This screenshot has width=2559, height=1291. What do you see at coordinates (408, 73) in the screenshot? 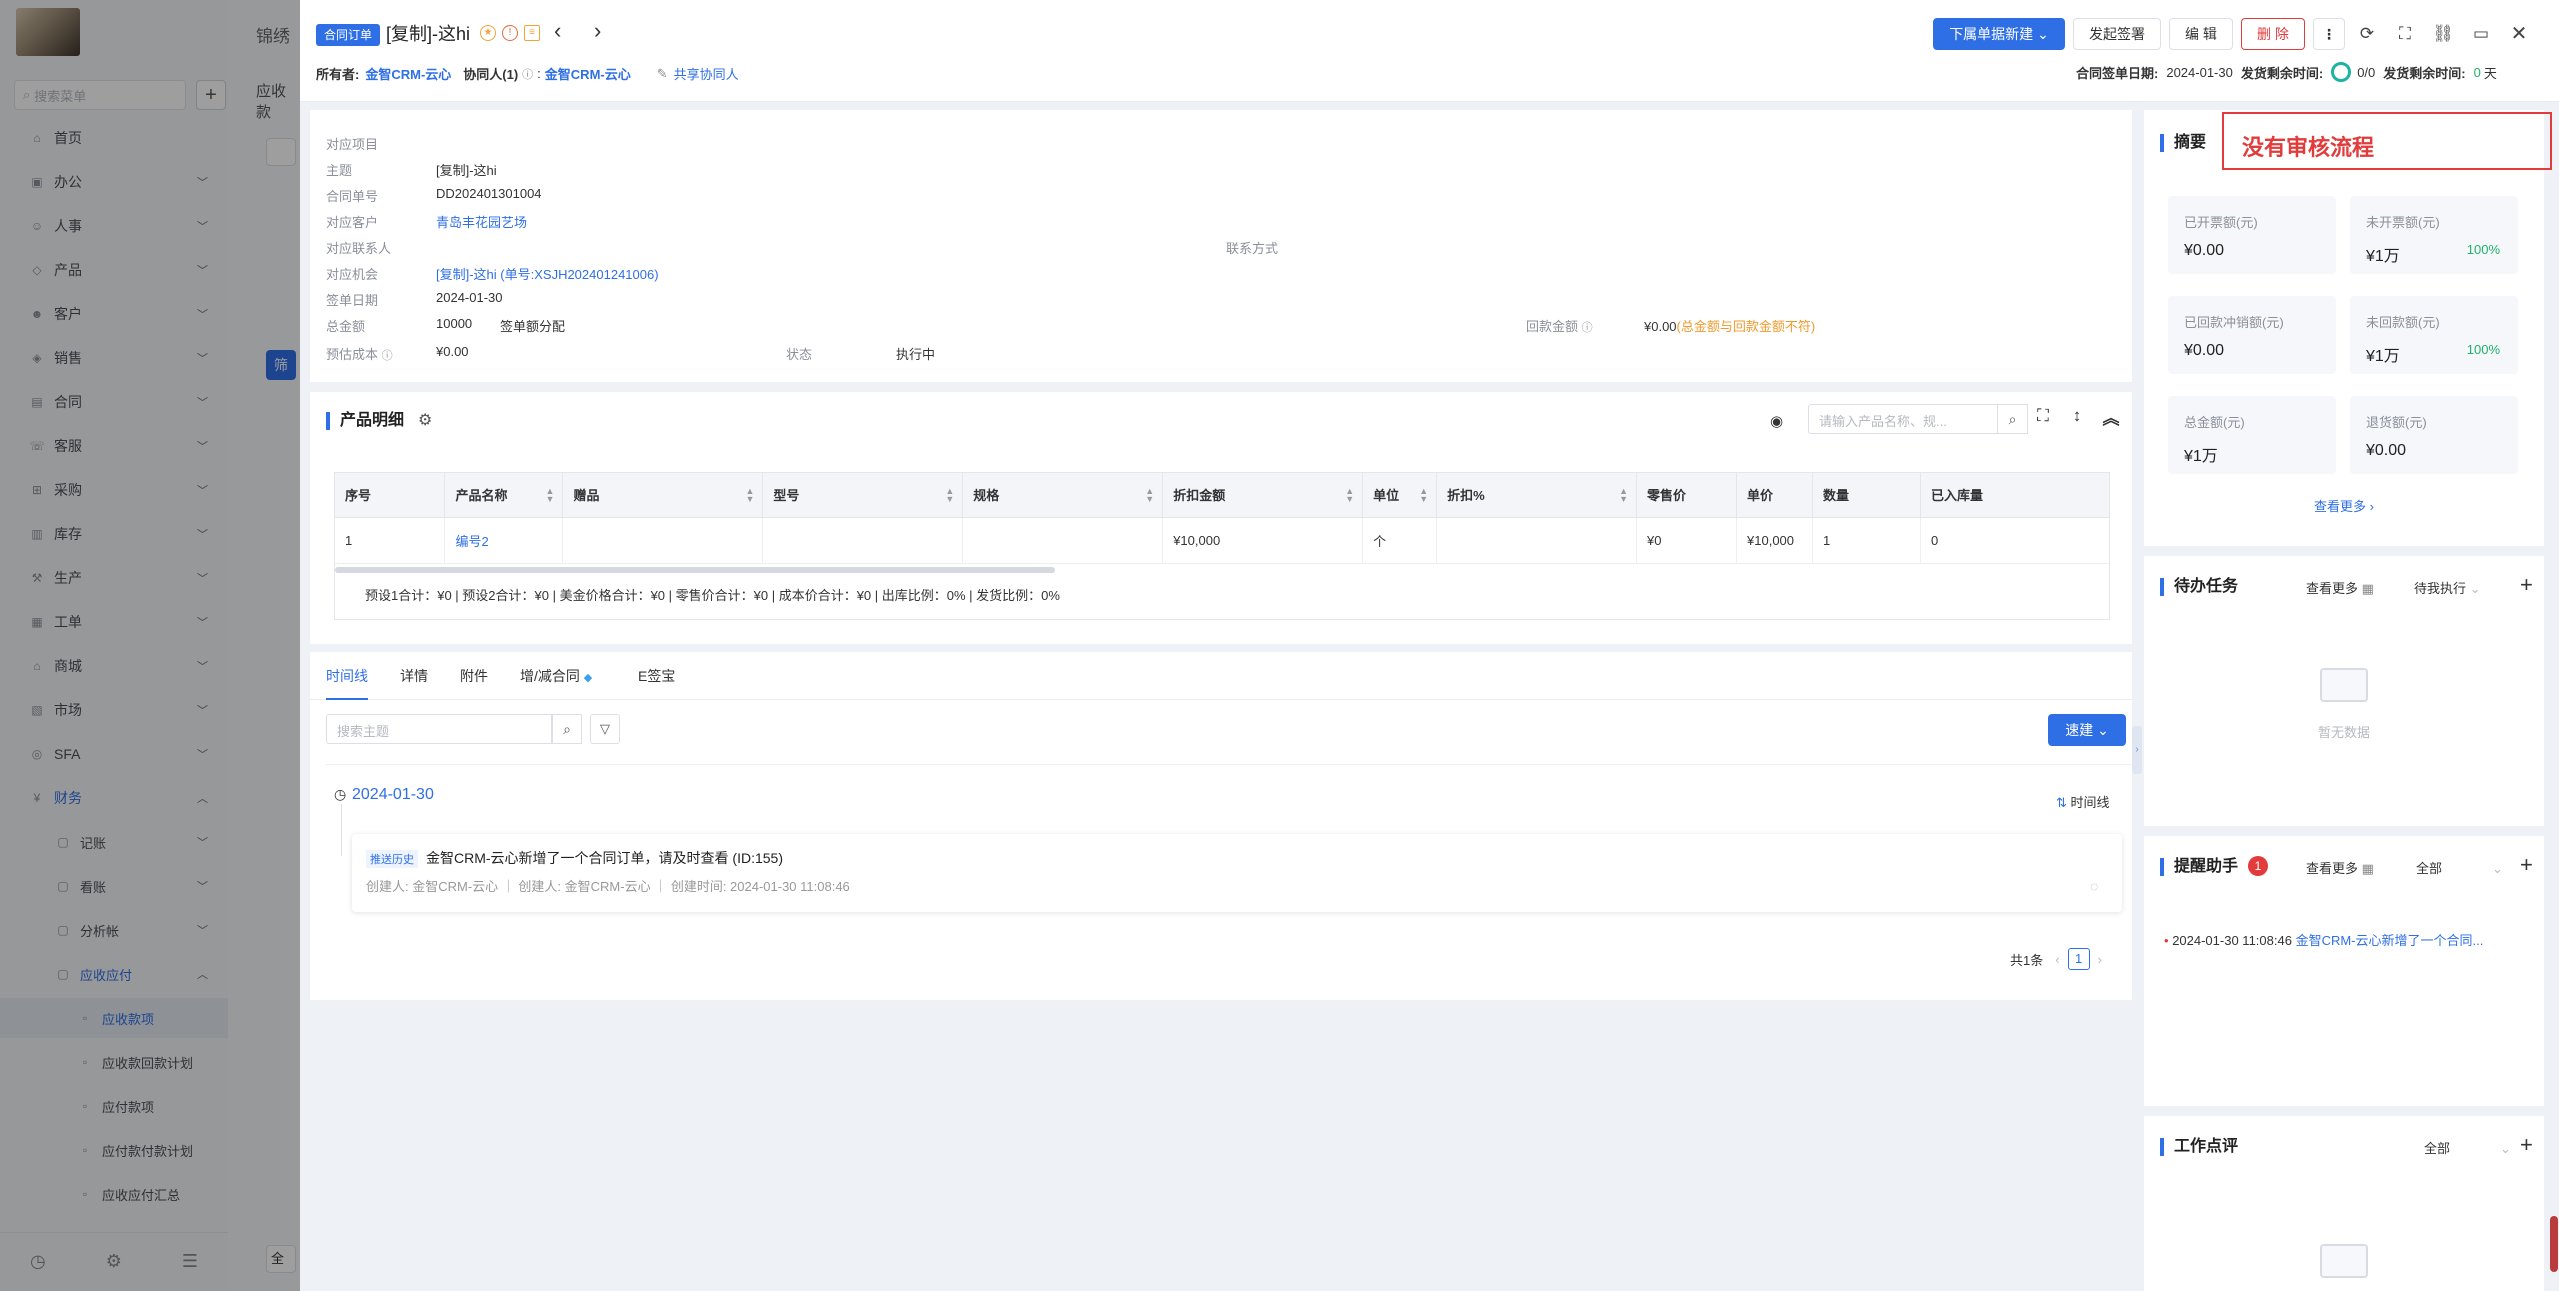
I see `owner-link: 金智CRM-云心` at bounding box center [408, 73].